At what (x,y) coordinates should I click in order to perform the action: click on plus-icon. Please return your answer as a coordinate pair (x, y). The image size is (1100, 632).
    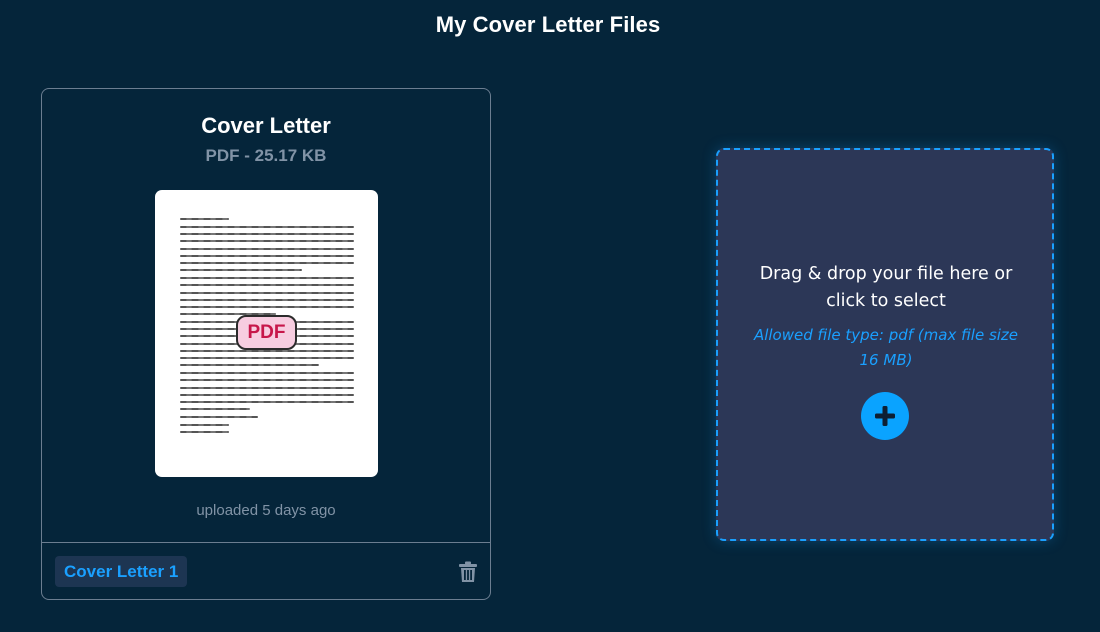
    Looking at the image, I should click on (885, 416).